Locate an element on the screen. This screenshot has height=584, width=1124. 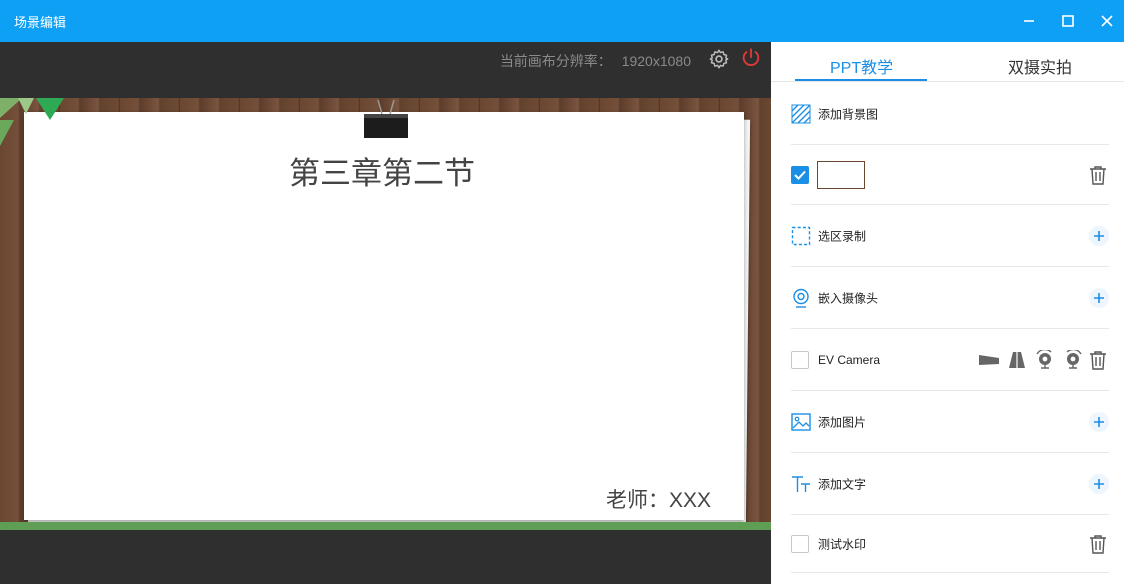
image-icon is located at coordinates (801, 421).